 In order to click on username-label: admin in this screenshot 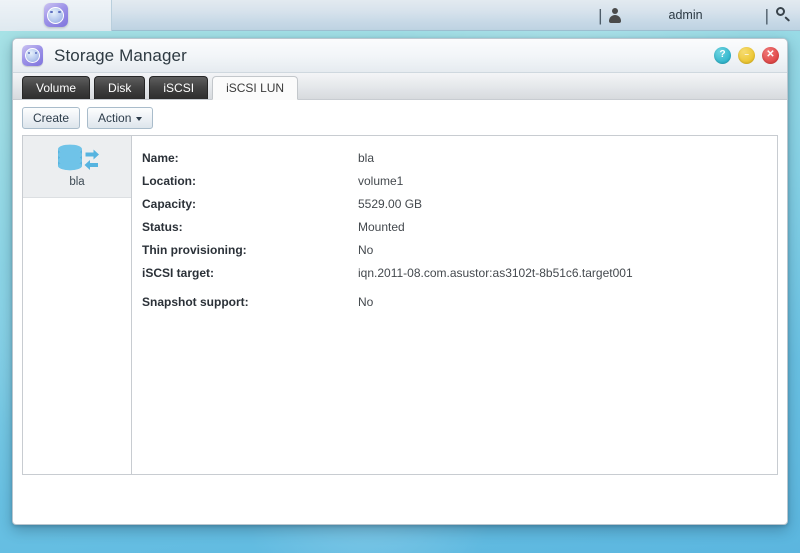, I will do `click(686, 15)`.